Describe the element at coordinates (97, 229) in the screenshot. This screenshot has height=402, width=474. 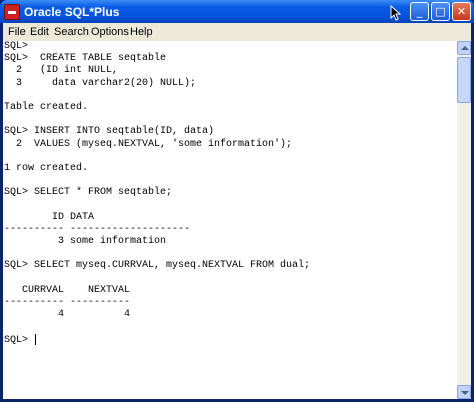
I see `terminal-line: ---------- --------------------` at that location.